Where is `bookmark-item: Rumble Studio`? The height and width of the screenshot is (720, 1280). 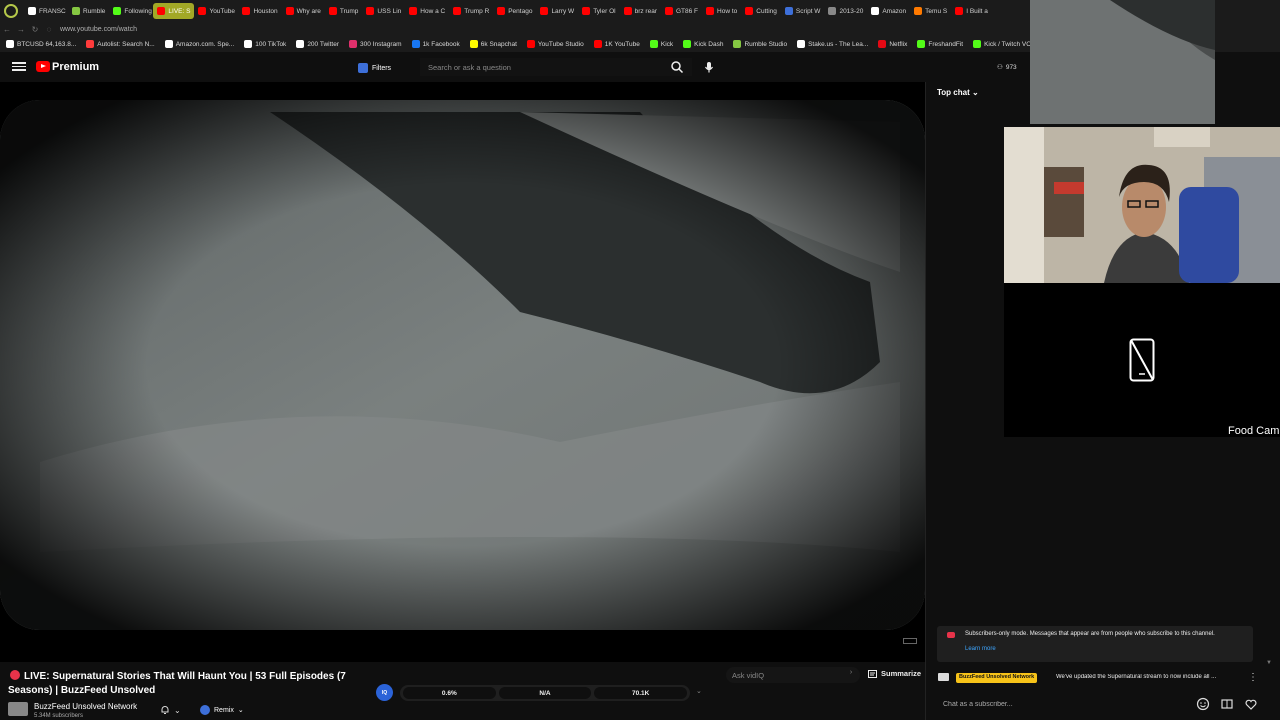
bookmark-item: Rumble Studio is located at coordinates (760, 44).